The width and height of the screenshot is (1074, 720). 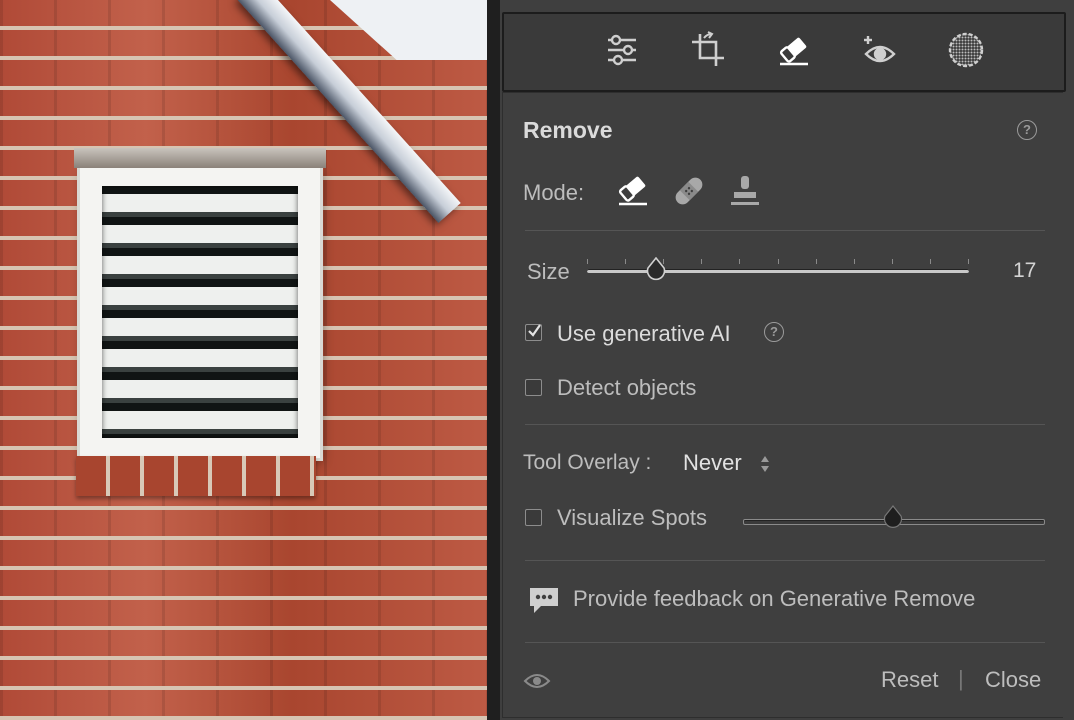 What do you see at coordinates (554, 192) in the screenshot?
I see `mode-label: Mode:` at bounding box center [554, 192].